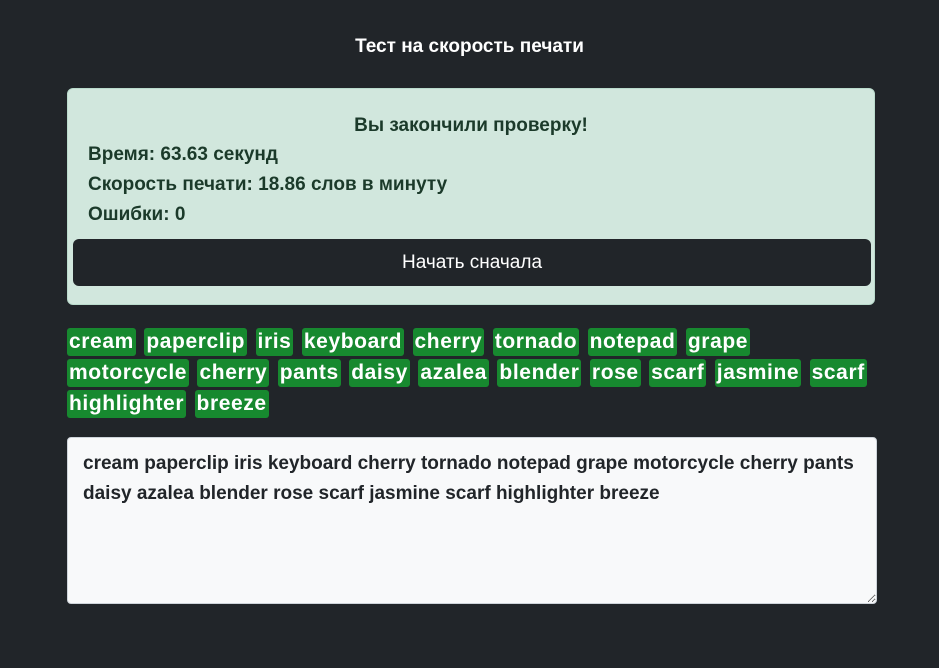 This screenshot has height=668, width=939. What do you see at coordinates (309, 373) in the screenshot?
I see `word-chip: pants` at bounding box center [309, 373].